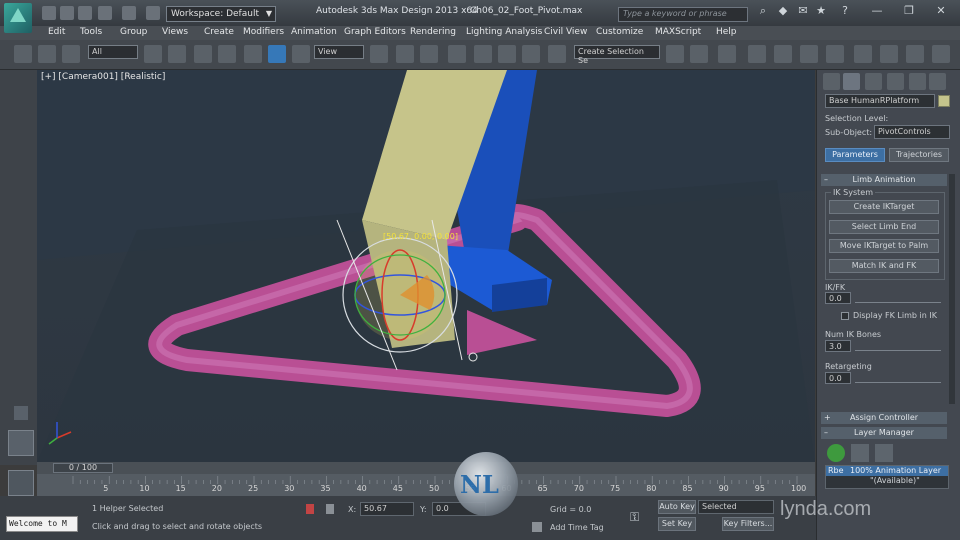 This screenshot has width=960, height=540. I want to click on layer-list: Rbe 100% Animation Layer "(Available)", so click(887, 477).